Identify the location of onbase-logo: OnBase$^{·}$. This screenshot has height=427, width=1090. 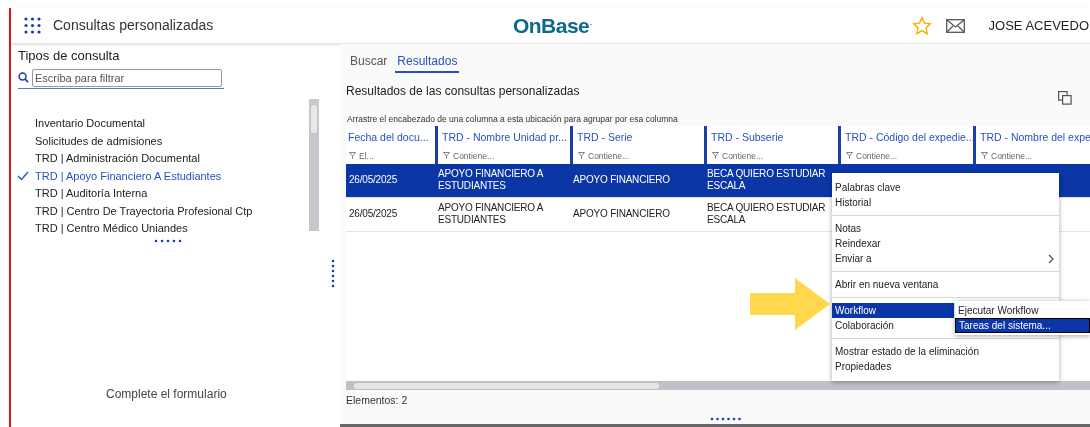
(553, 25).